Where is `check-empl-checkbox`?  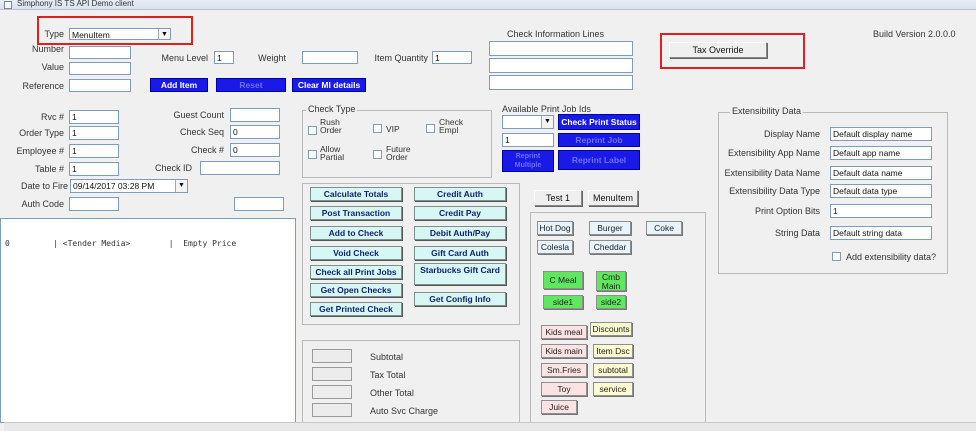
check-empl-checkbox is located at coordinates (430, 128).